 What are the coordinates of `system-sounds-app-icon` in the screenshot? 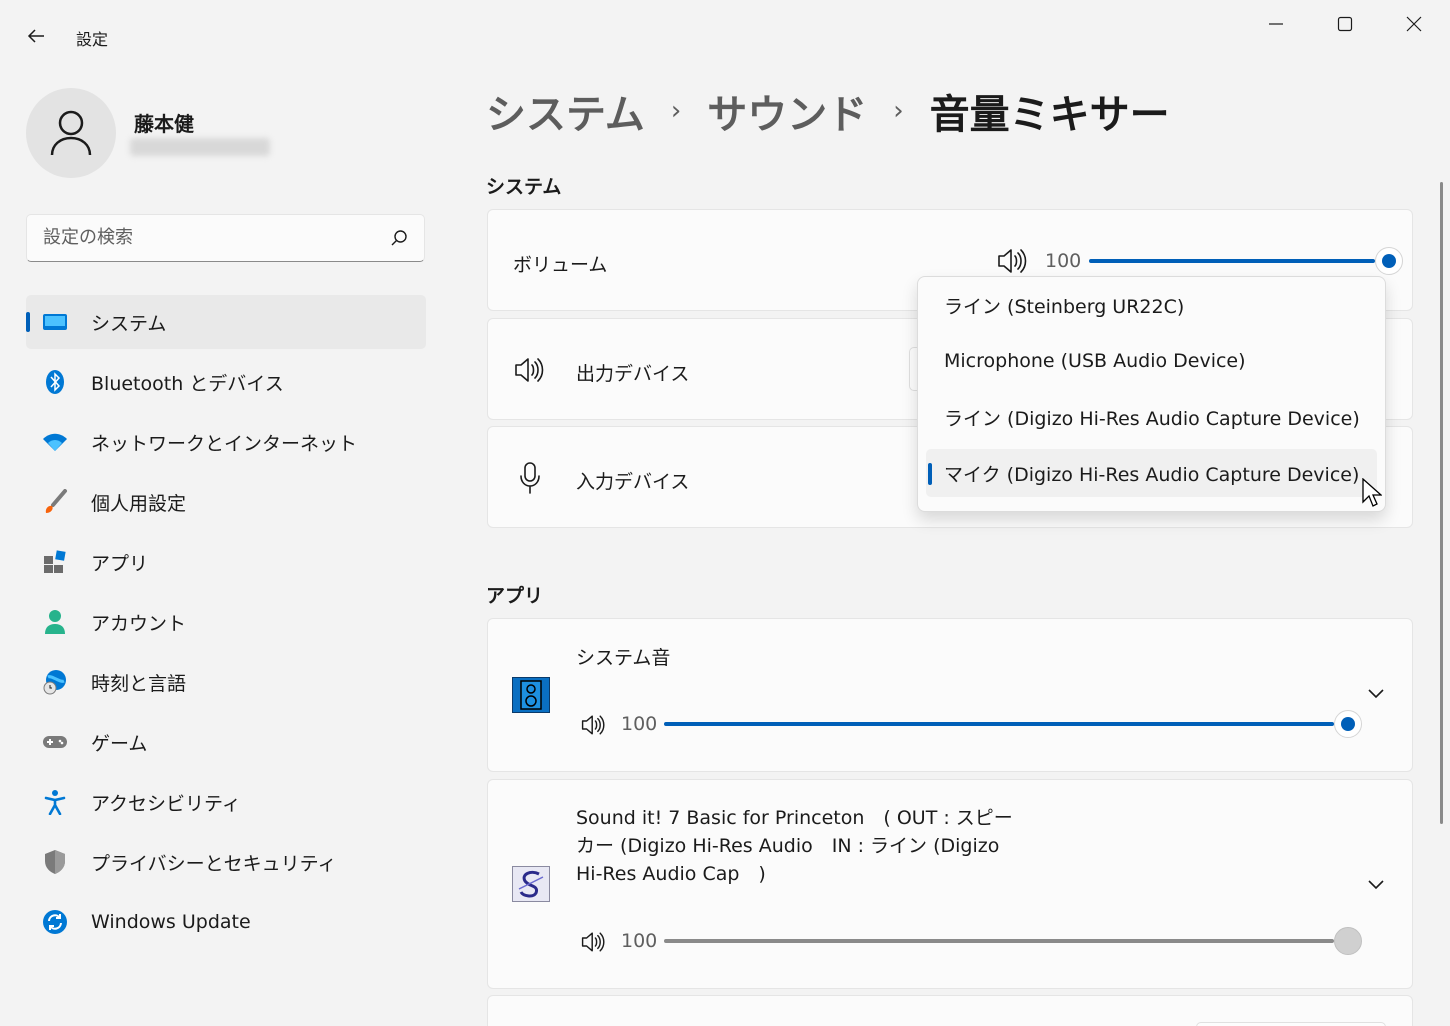 It's located at (531, 695).